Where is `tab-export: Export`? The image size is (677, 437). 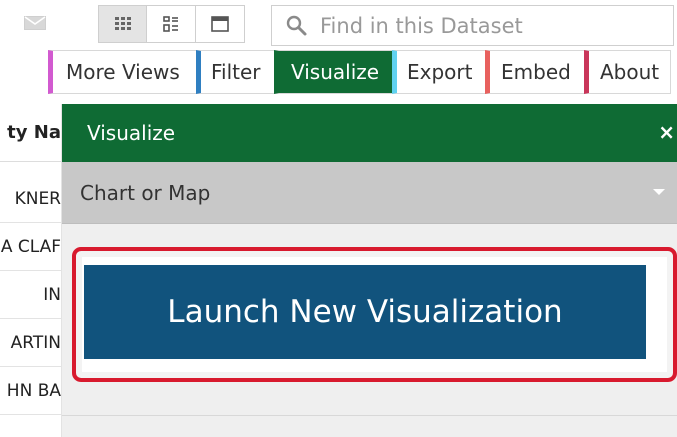 tab-export: Export is located at coordinates (438, 72).